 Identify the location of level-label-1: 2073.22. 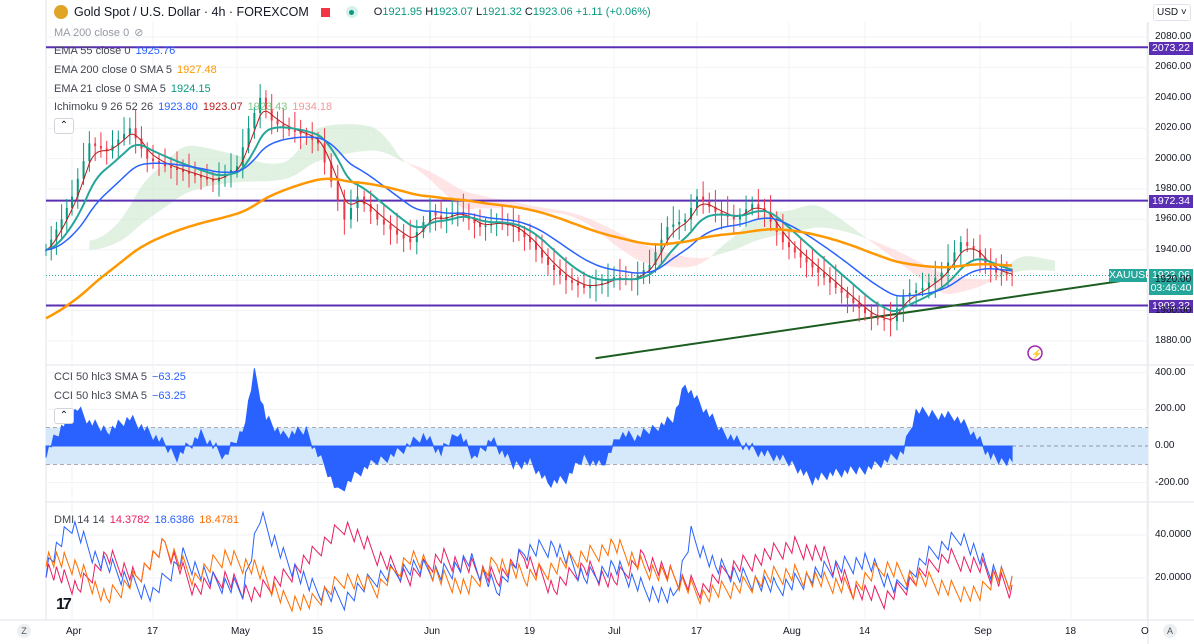
(1171, 48).